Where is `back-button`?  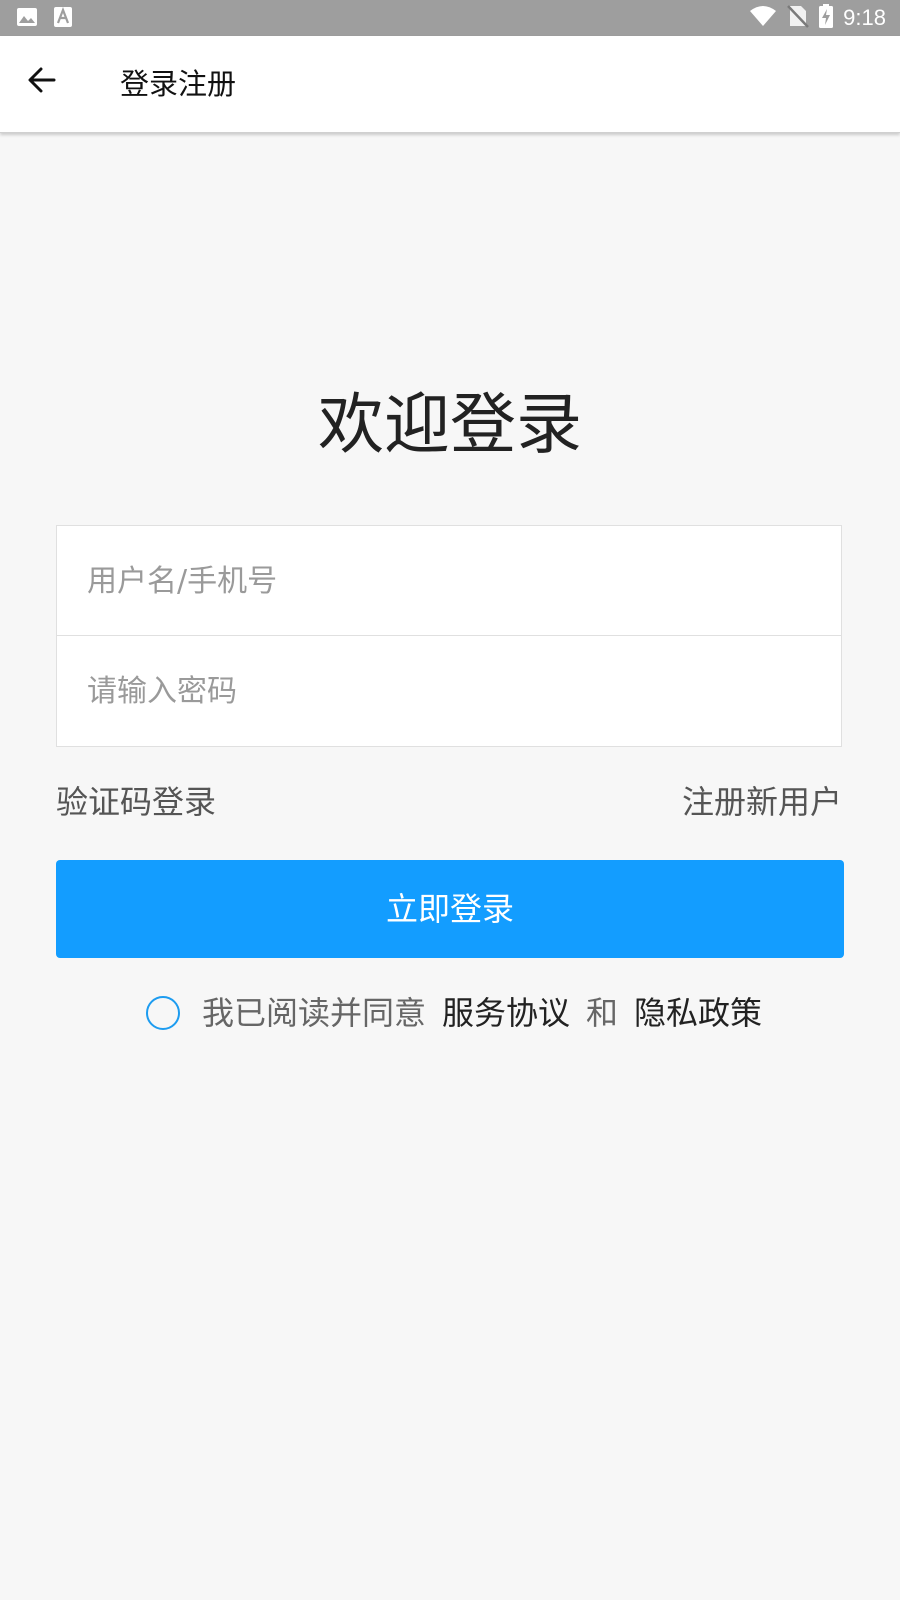 back-button is located at coordinates (42, 82).